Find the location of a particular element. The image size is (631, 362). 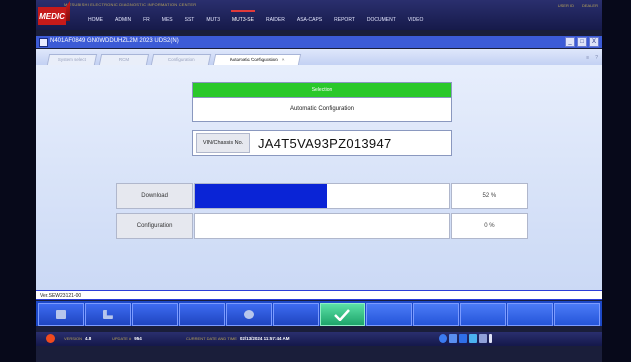

update-value: 954 is located at coordinates (138, 338).